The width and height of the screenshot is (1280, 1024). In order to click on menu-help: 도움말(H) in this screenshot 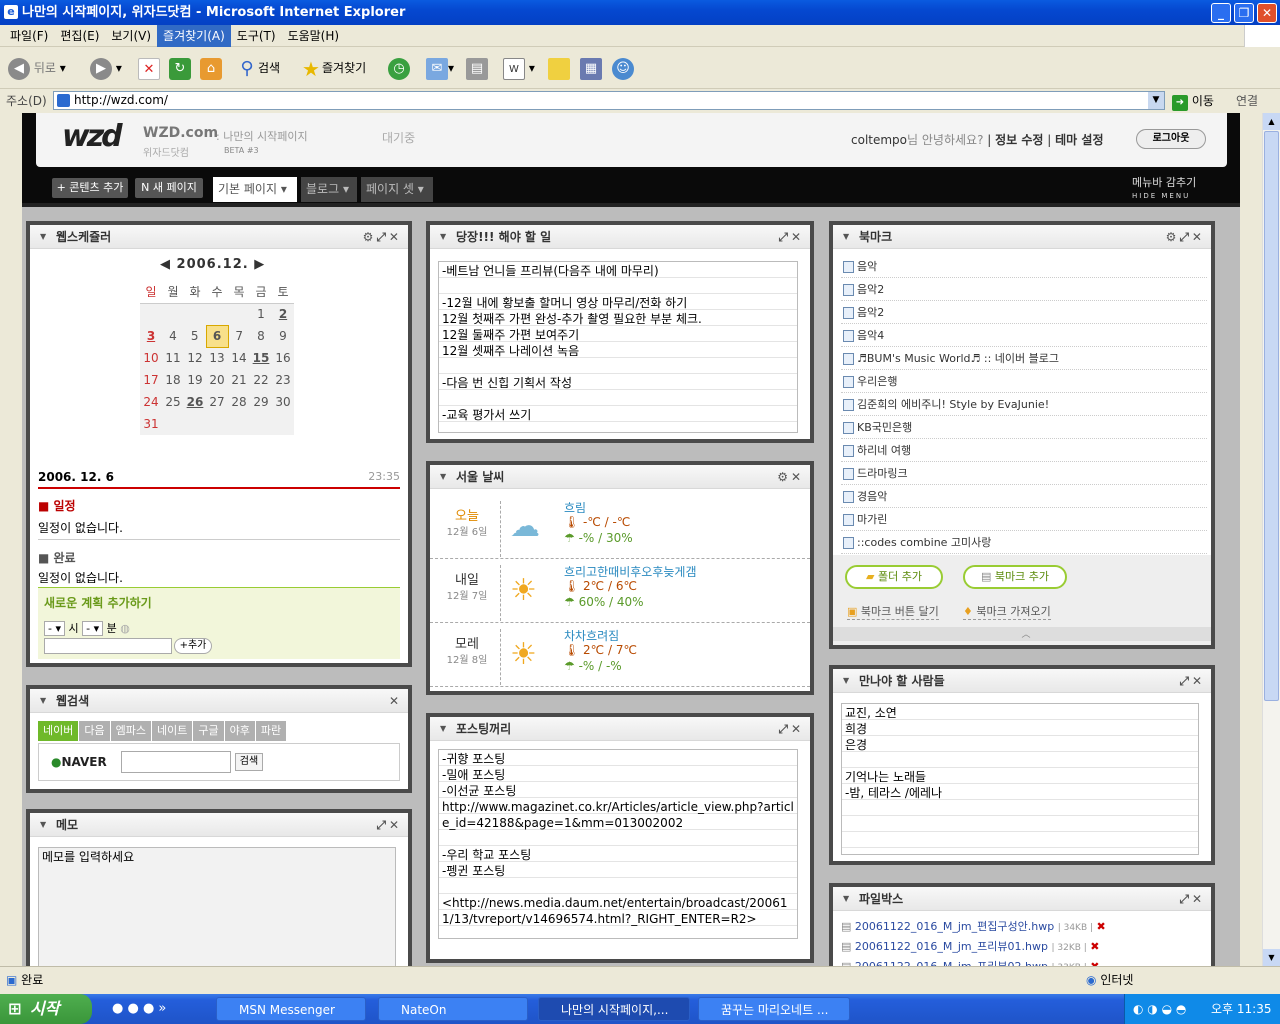, I will do `click(314, 36)`.